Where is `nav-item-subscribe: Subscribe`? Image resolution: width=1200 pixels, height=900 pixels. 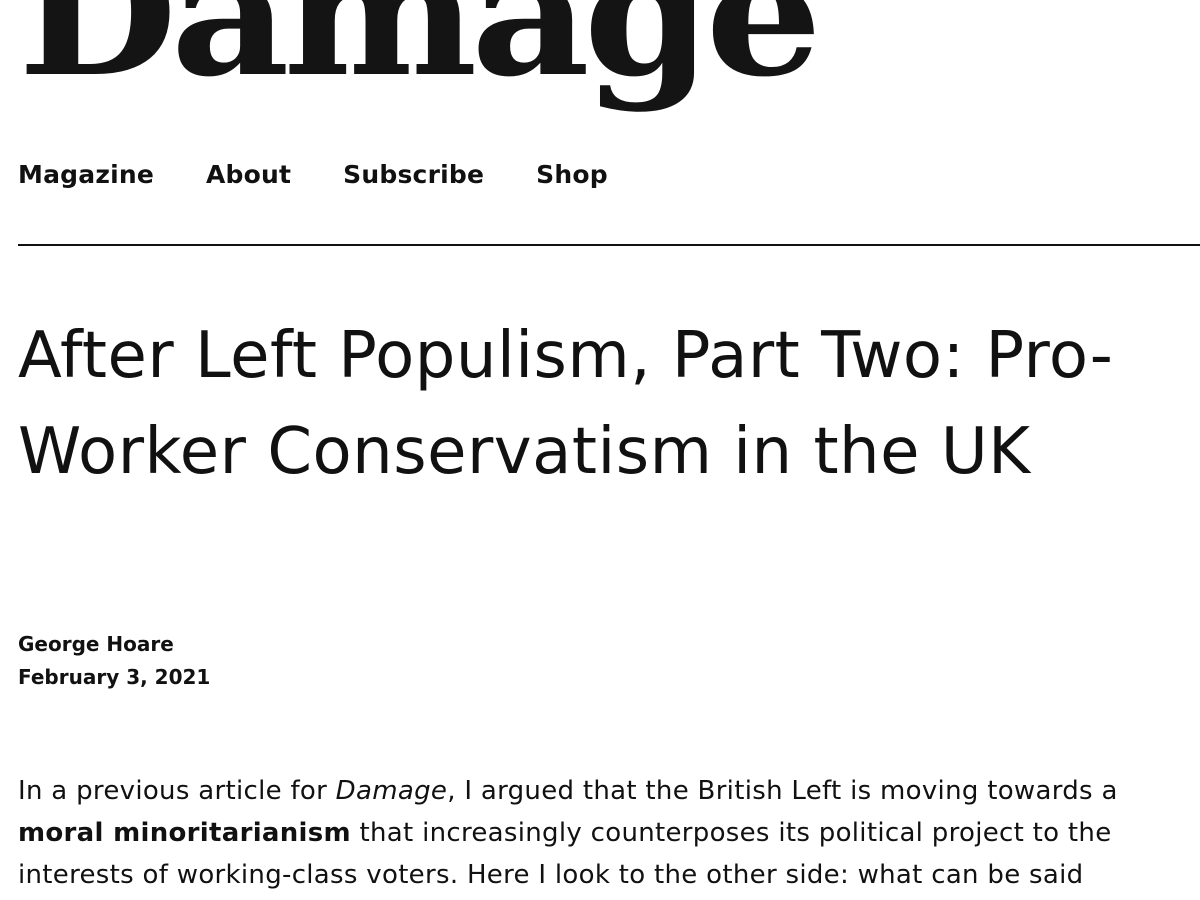
nav-item-subscribe: Subscribe is located at coordinates (413, 174).